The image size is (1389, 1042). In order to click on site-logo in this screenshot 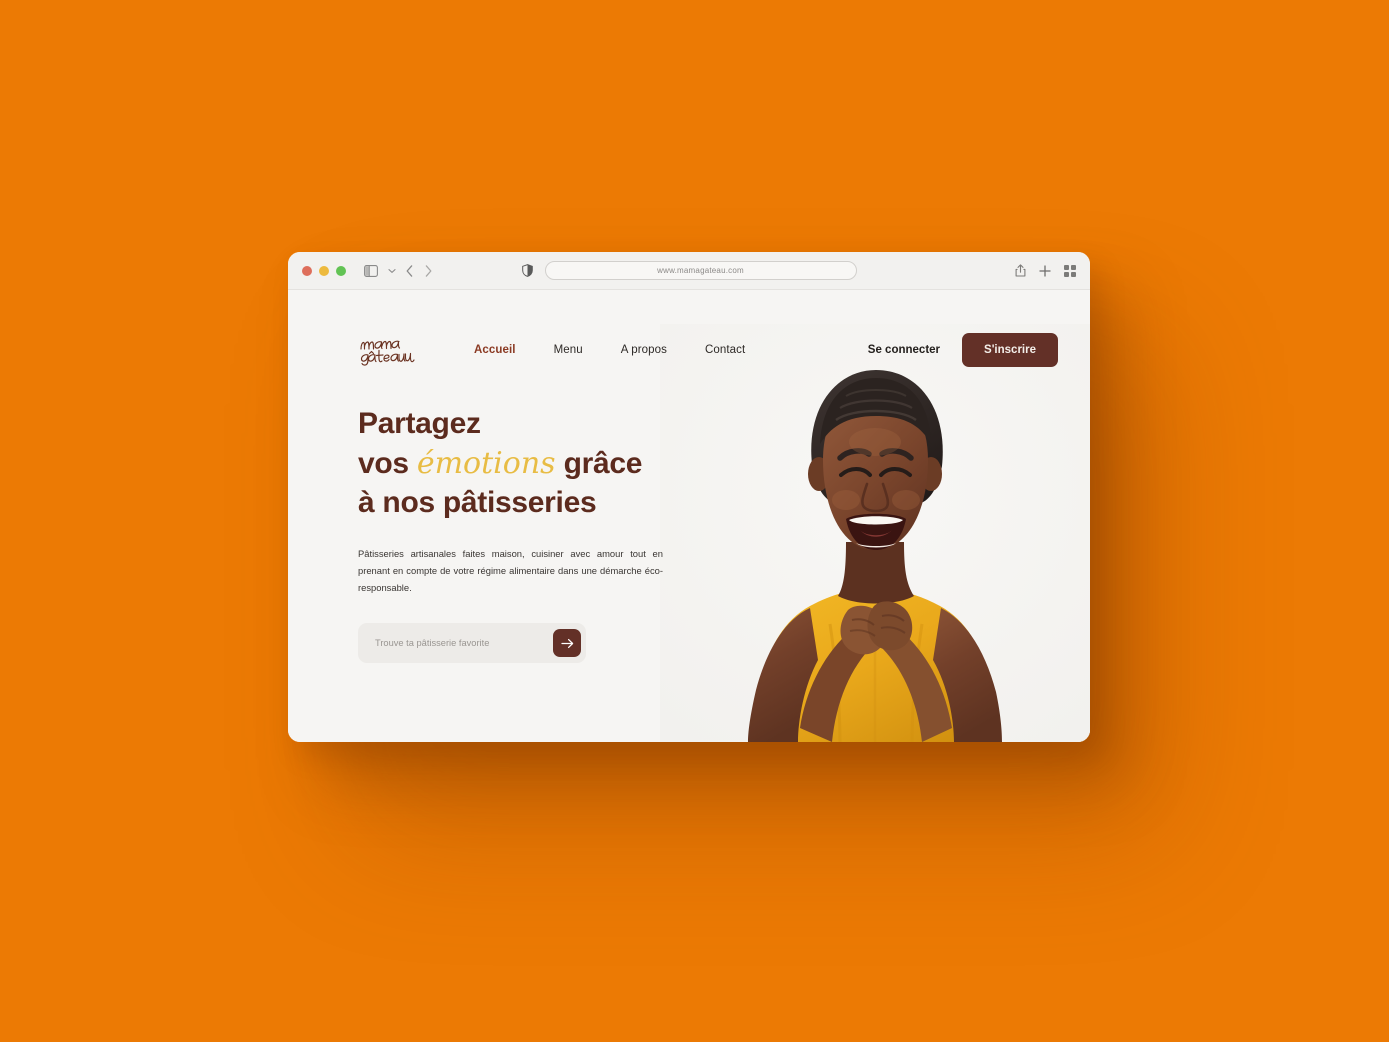, I will do `click(391, 350)`.